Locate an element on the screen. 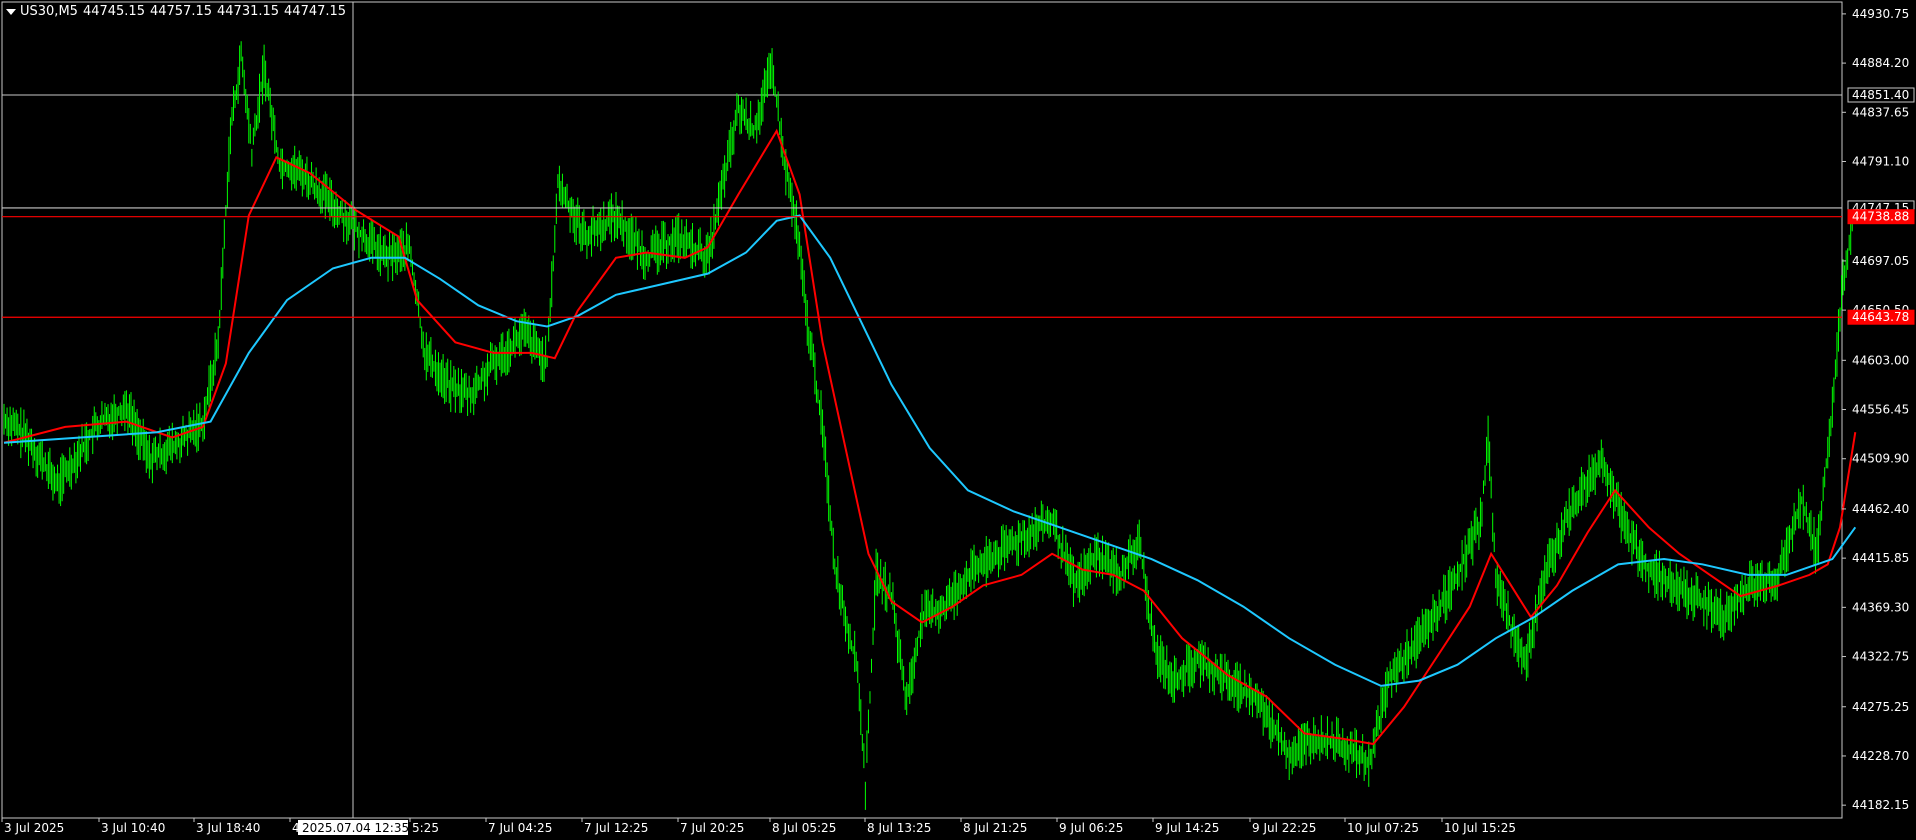  price-tick-label: 44837.65 is located at coordinates (1880, 112).